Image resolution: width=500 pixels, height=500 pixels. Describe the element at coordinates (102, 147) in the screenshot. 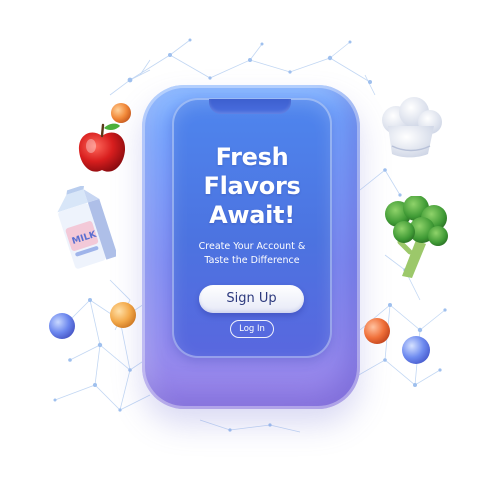

I see `apple-icon` at that location.